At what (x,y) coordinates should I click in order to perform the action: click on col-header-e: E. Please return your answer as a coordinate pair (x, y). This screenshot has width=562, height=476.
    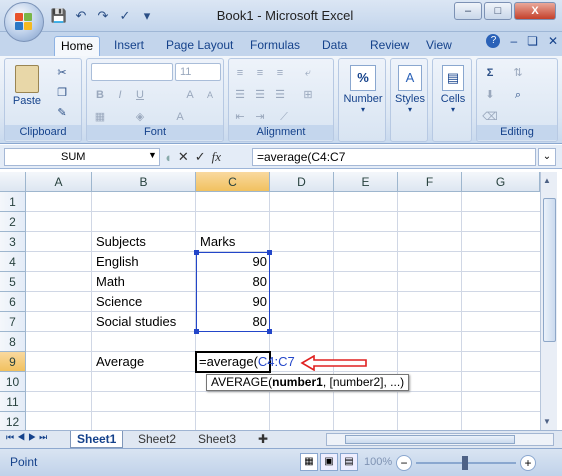
    Looking at the image, I should click on (366, 182).